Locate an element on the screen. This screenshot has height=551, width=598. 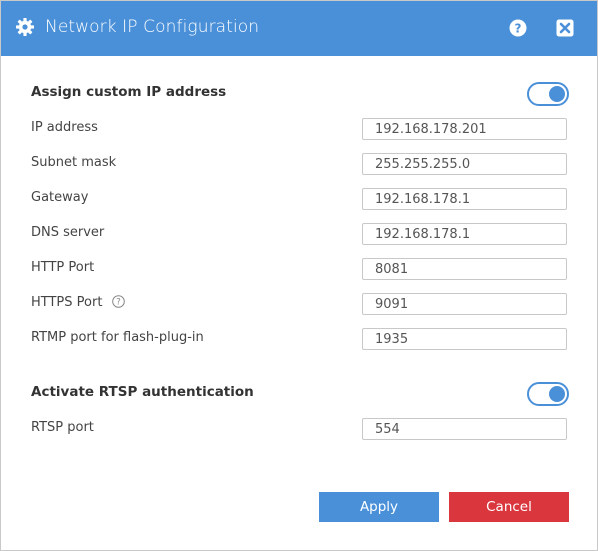
custom-ip-toggle is located at coordinates (548, 94).